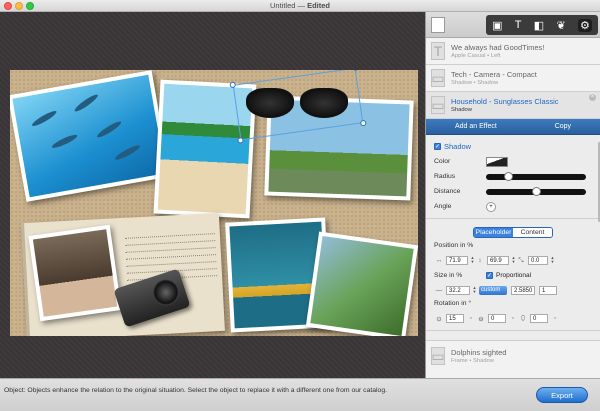  I want to click on camera-lens, so click(166, 292).